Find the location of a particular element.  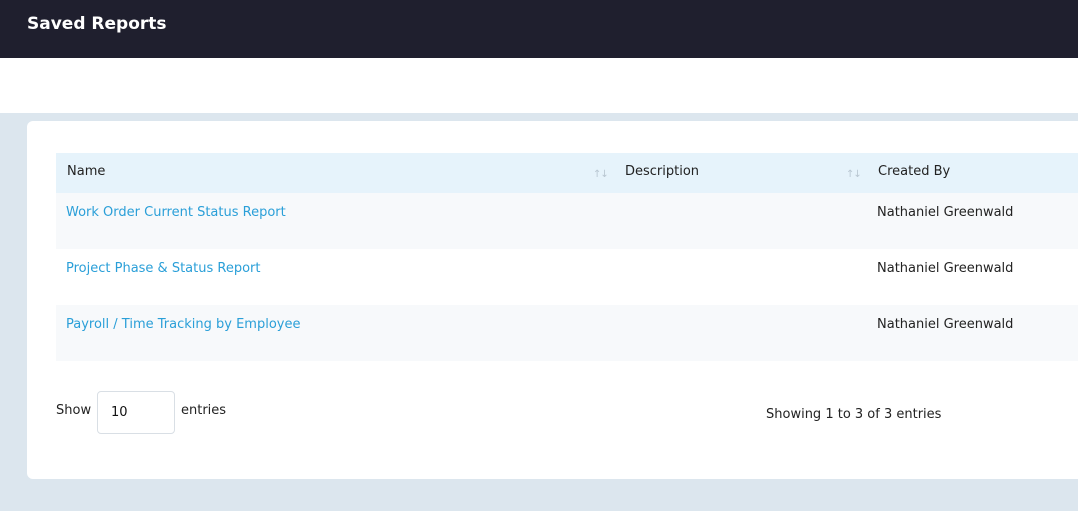

entries-label: entries is located at coordinates (204, 410).